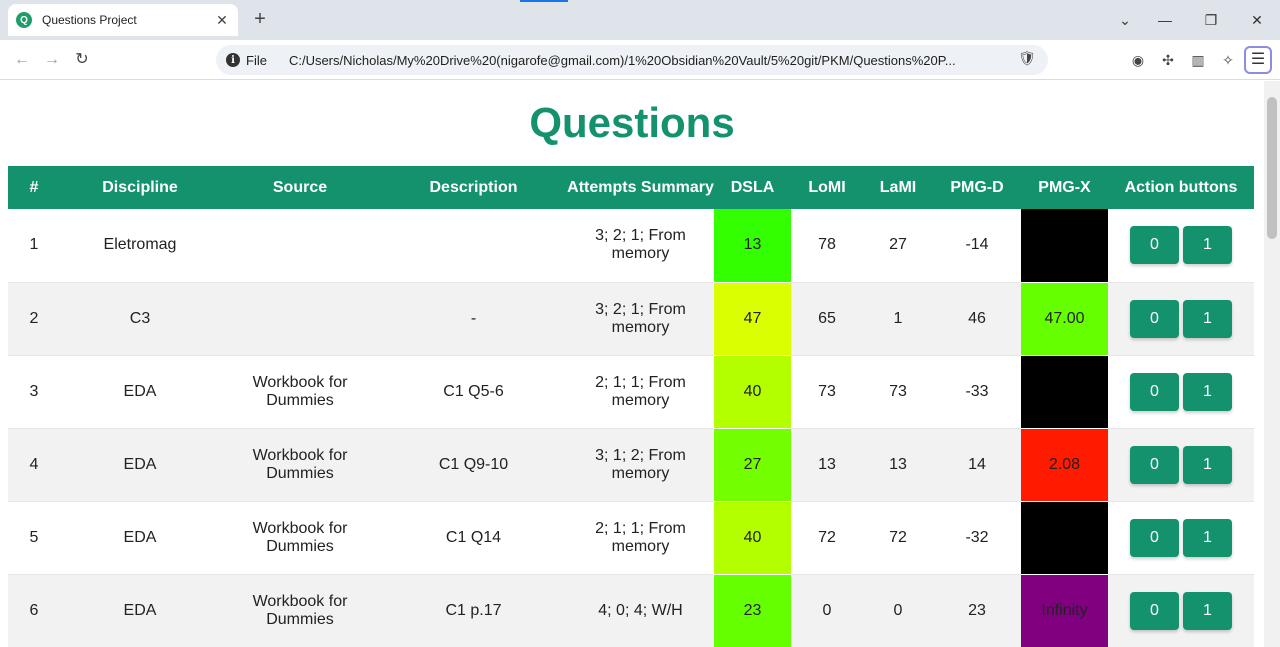 This screenshot has width=1280, height=647. I want to click on ai-sparkle-icon: ✧, so click(1228, 60).